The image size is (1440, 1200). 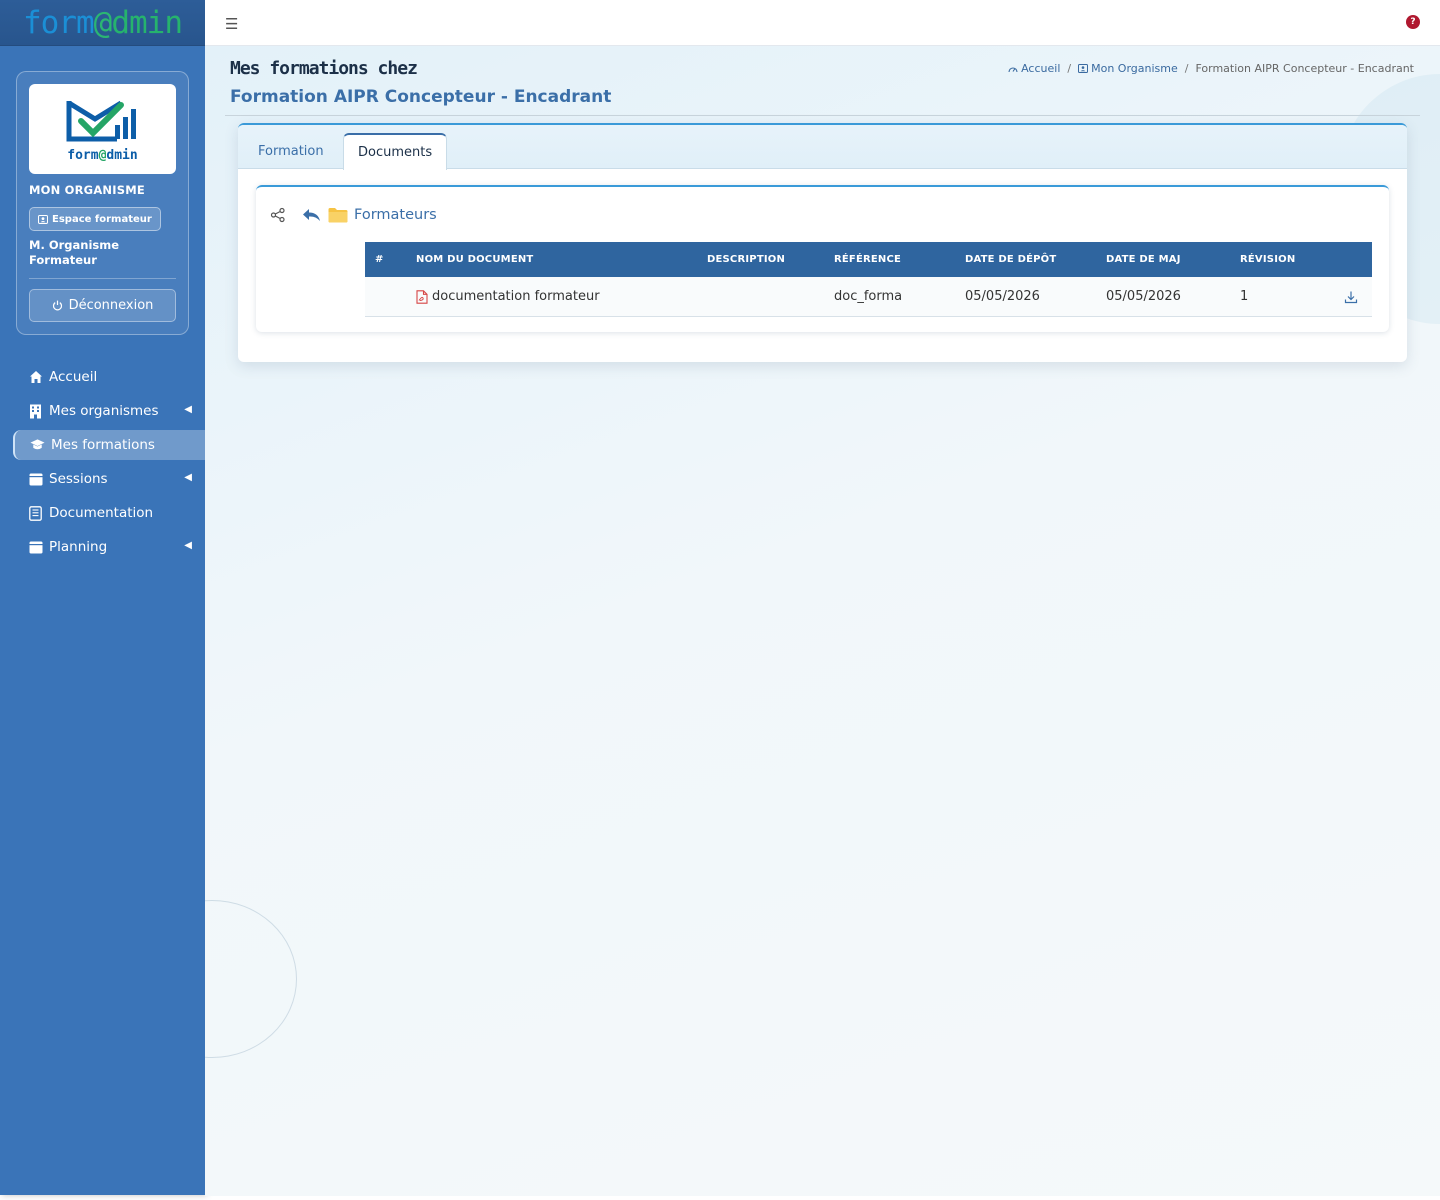 I want to click on cell-date-maj: 05/05/2026, so click(x=1143, y=296).